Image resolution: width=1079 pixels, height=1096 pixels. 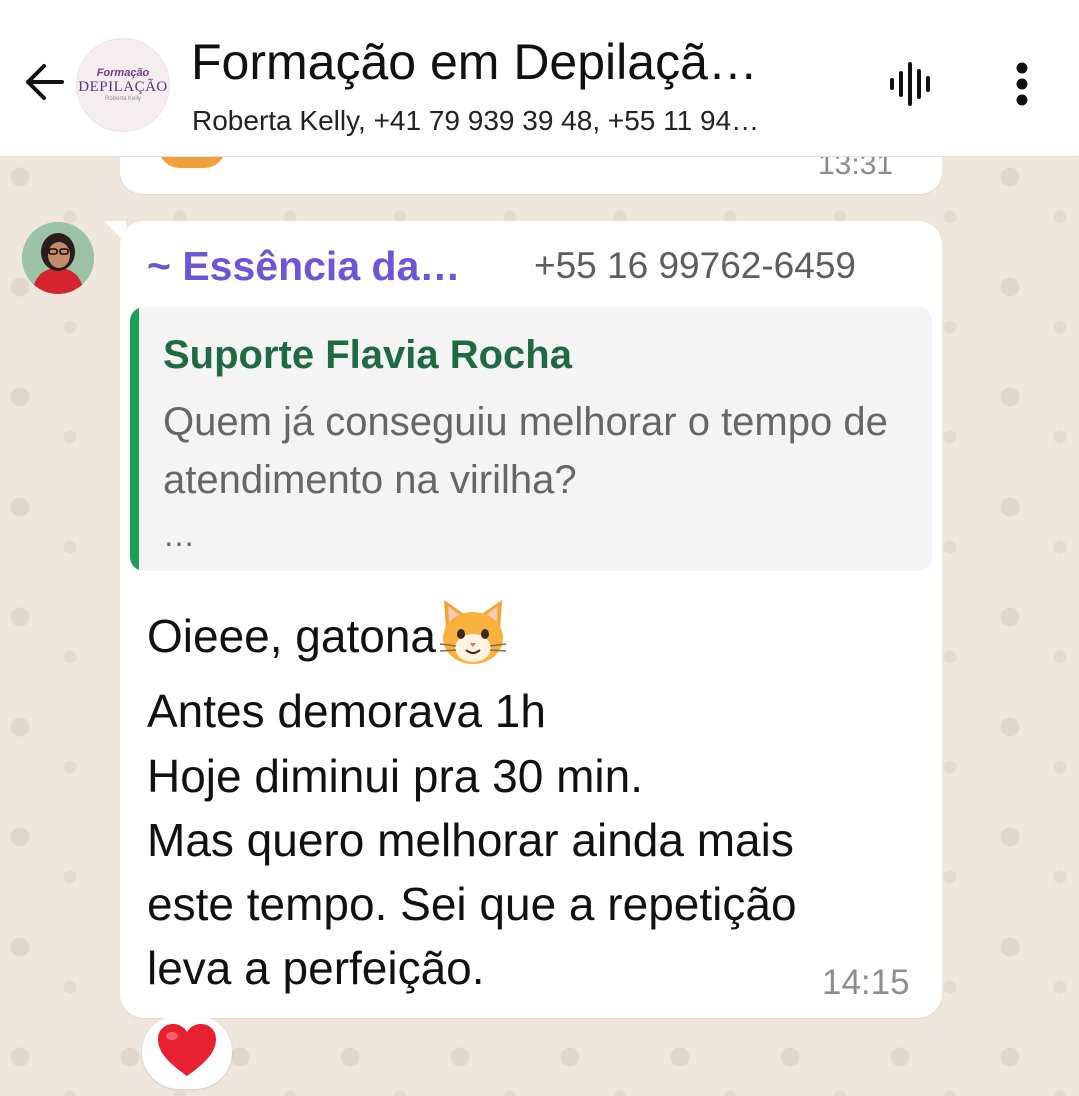 I want to click on group-avatar: Formação DEPILAÇÃO Roberta Kelly, so click(x=123, y=85).